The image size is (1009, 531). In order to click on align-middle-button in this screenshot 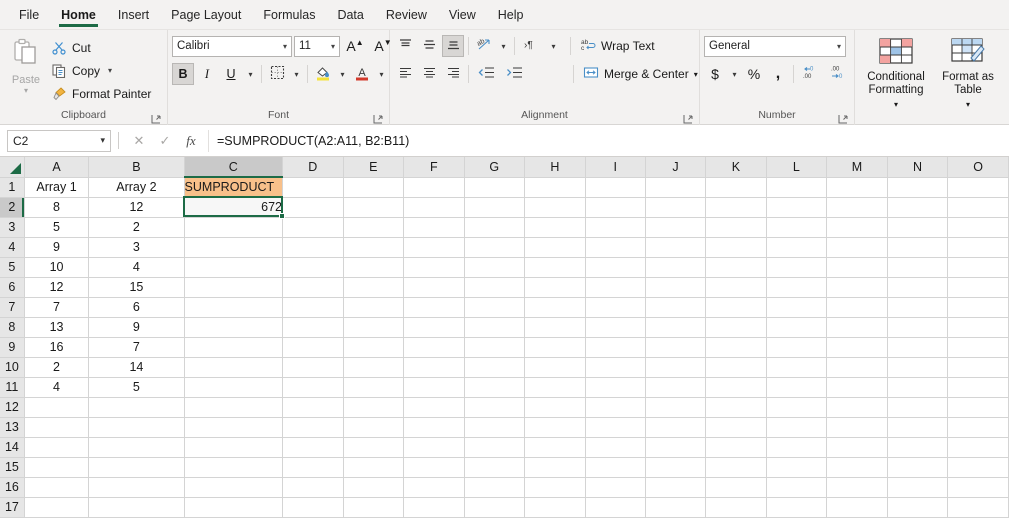, I will do `click(429, 46)`.